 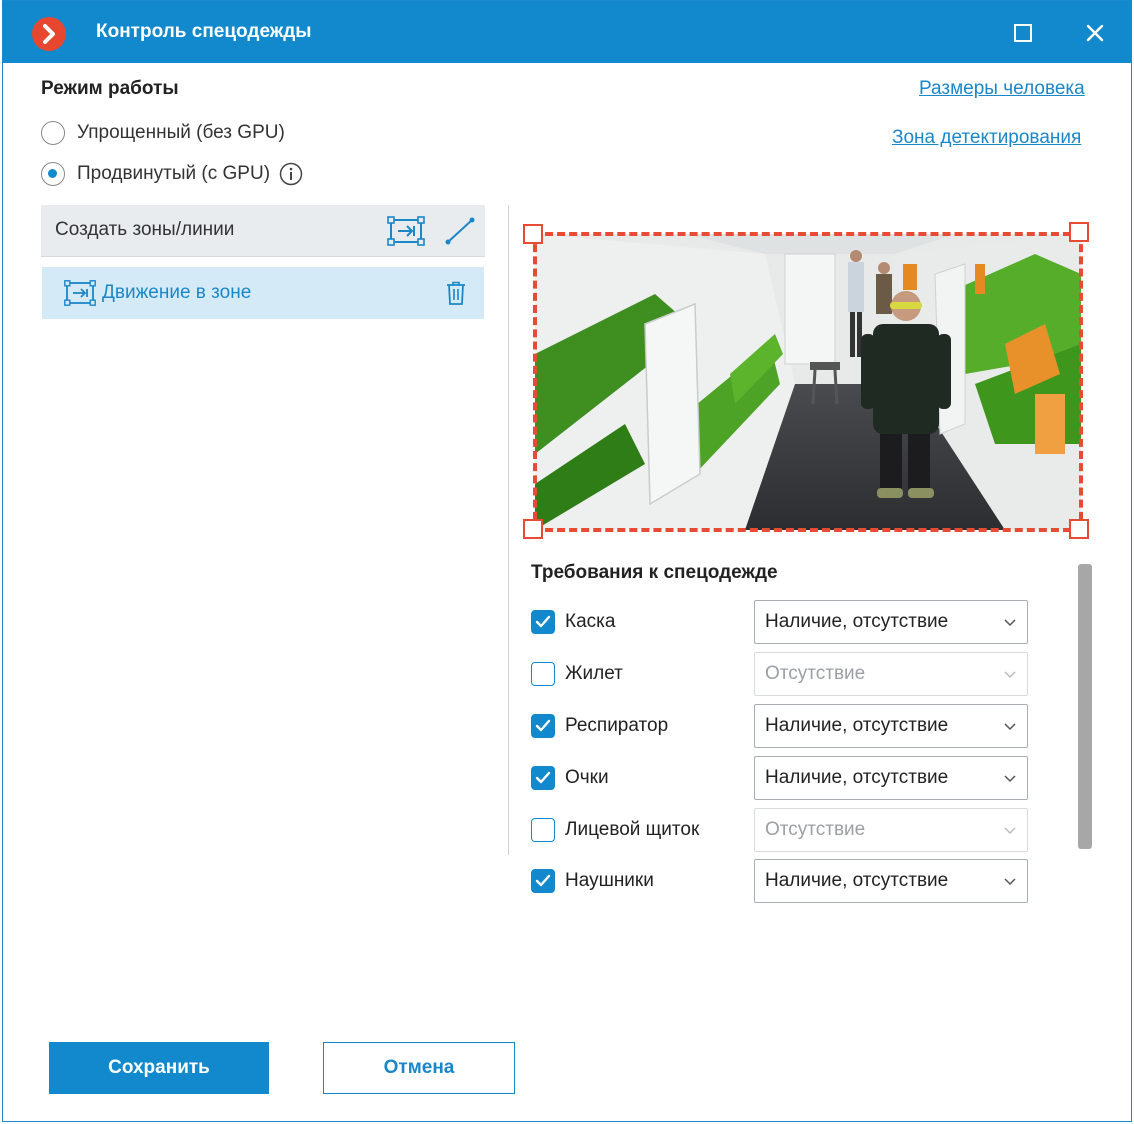 I want to click on glasses-select: Наличие, отсутствие, so click(x=891, y=778).